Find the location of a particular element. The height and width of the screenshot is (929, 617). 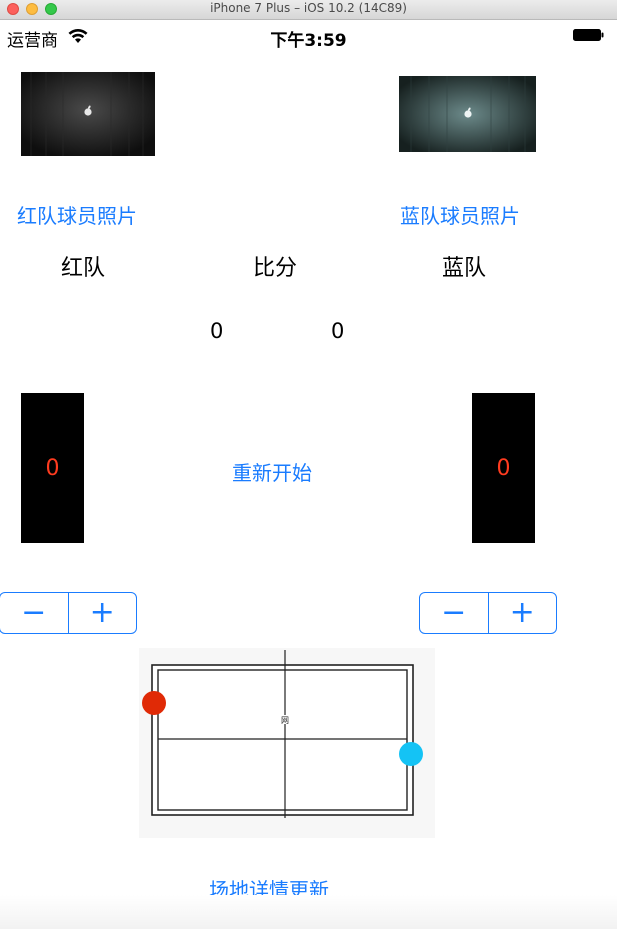

bottom-edge is located at coordinates (308, 912).